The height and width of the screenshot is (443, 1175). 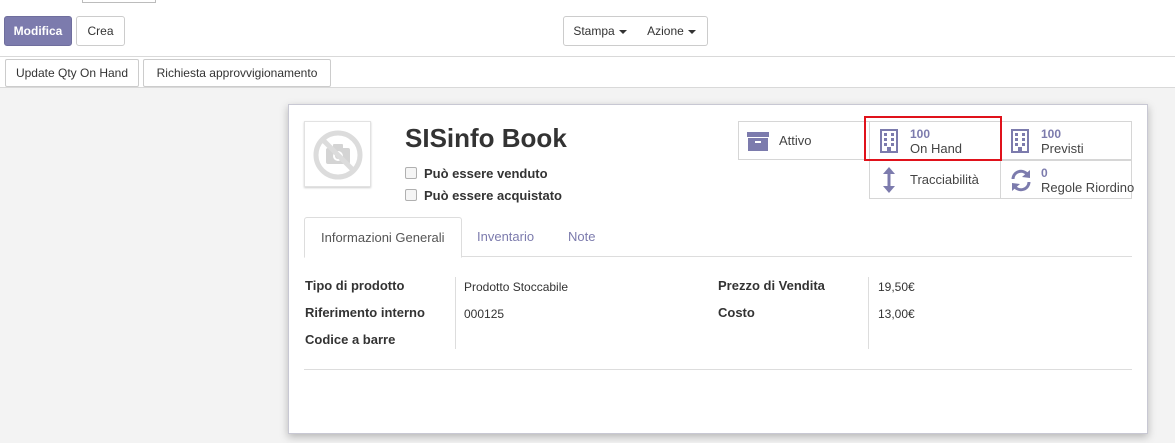 I want to click on tab-notes: Note, so click(x=581, y=237).